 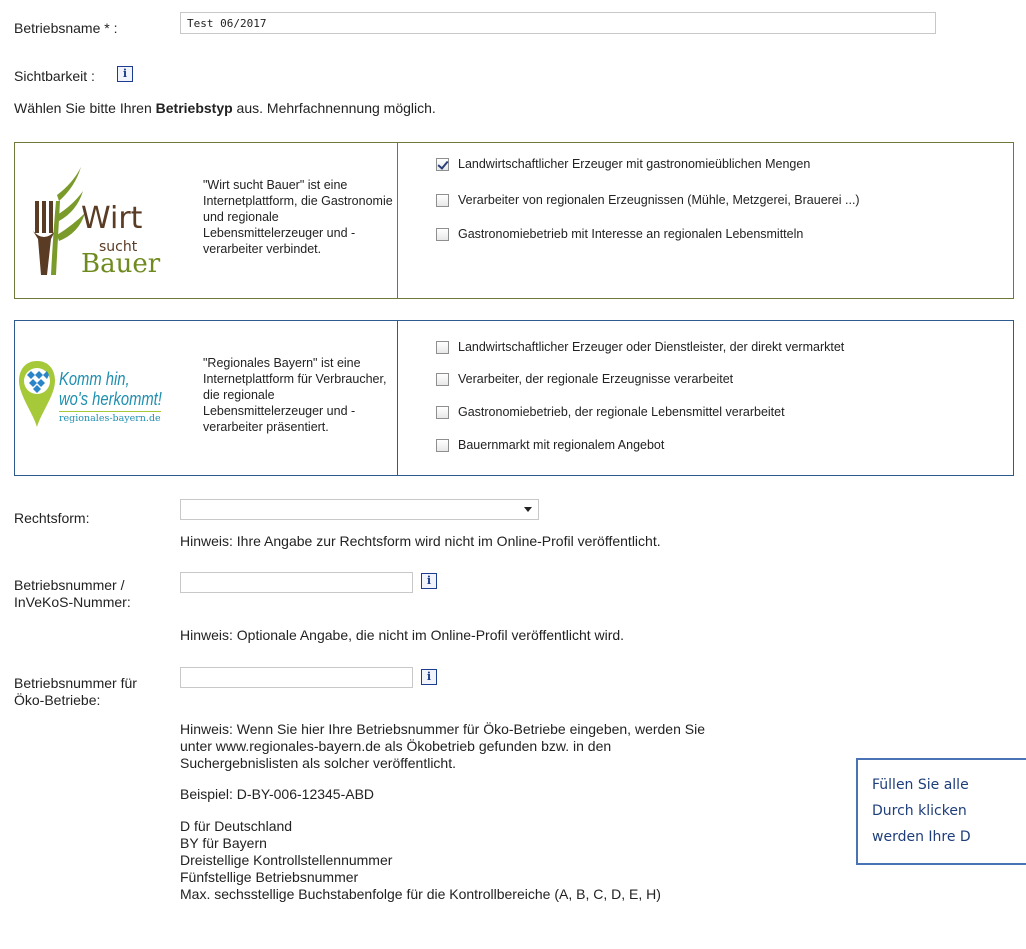 What do you see at coordinates (110, 417) in the screenshot?
I see `logo-url-text: regionales-bayern.de` at bounding box center [110, 417].